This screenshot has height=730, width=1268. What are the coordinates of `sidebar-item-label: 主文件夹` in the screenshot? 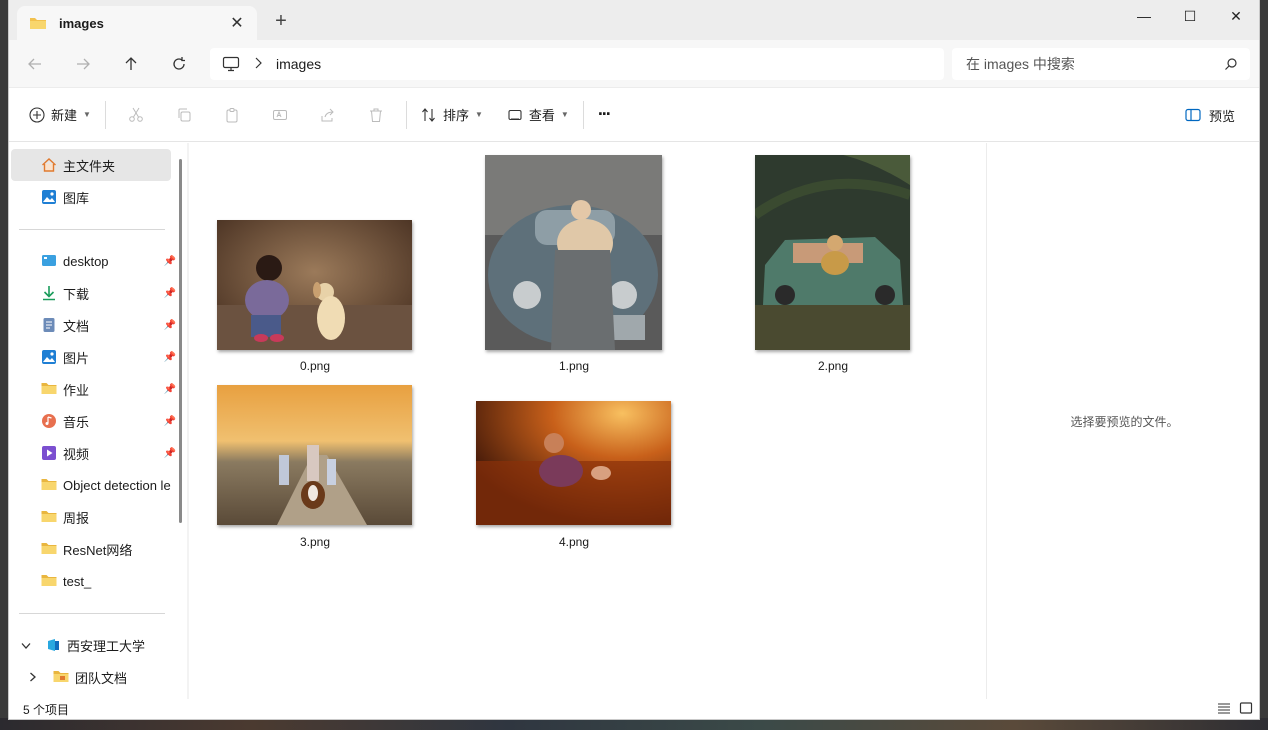 It's located at (89, 166).